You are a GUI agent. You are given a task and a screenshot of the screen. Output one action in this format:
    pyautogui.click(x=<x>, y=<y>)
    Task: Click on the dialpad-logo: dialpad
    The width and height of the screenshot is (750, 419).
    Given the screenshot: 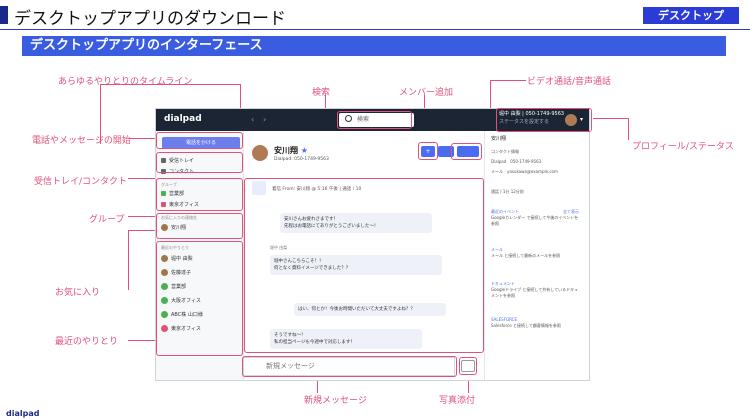 What is the action you would take?
    pyautogui.click(x=183, y=119)
    